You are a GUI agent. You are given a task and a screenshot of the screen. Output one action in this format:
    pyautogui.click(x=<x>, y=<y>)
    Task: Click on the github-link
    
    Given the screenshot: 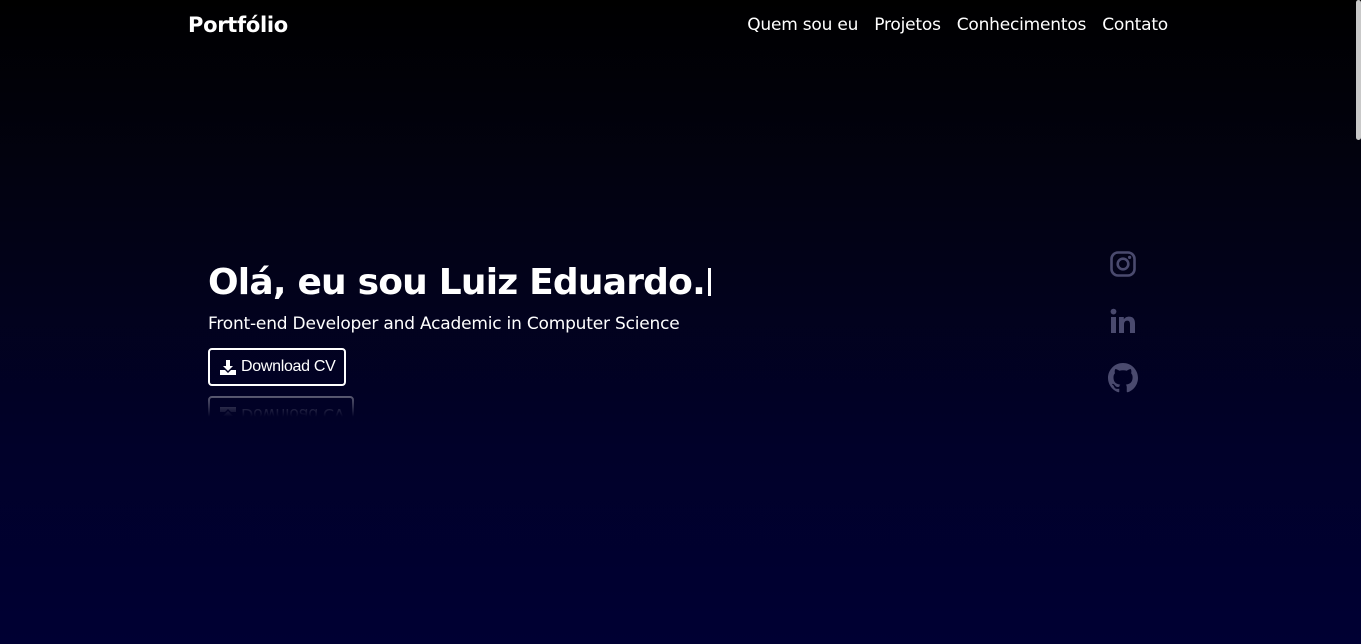 What is the action you would take?
    pyautogui.click(x=1123, y=378)
    